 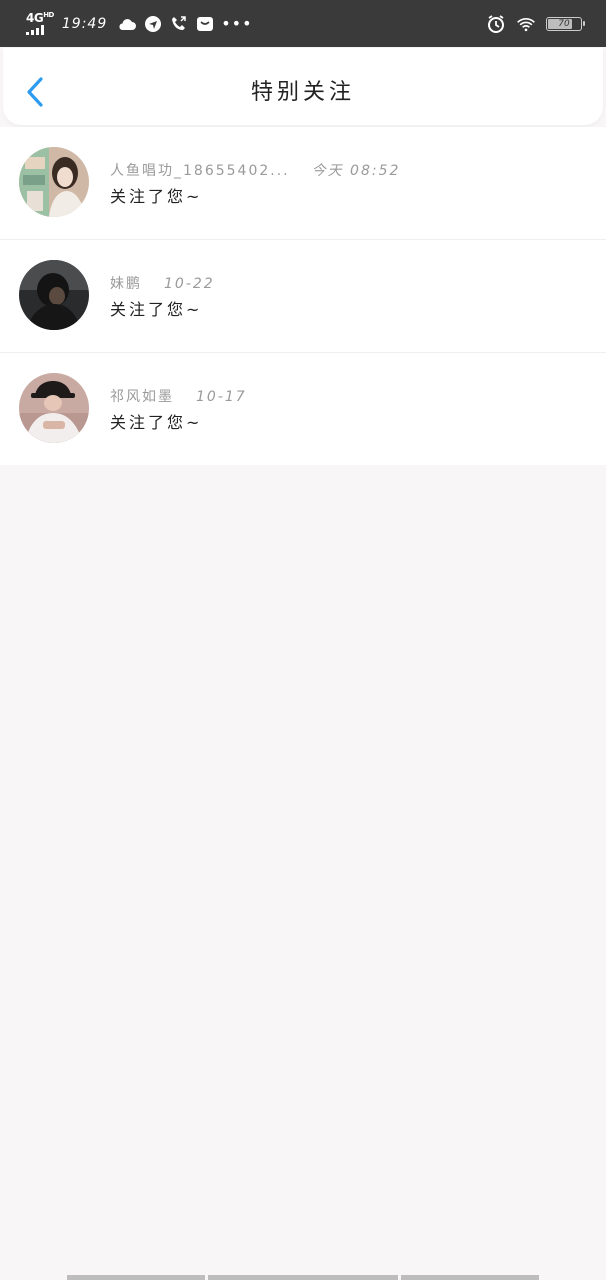 I want to click on item-time: 今天 08:52, so click(x=356, y=171).